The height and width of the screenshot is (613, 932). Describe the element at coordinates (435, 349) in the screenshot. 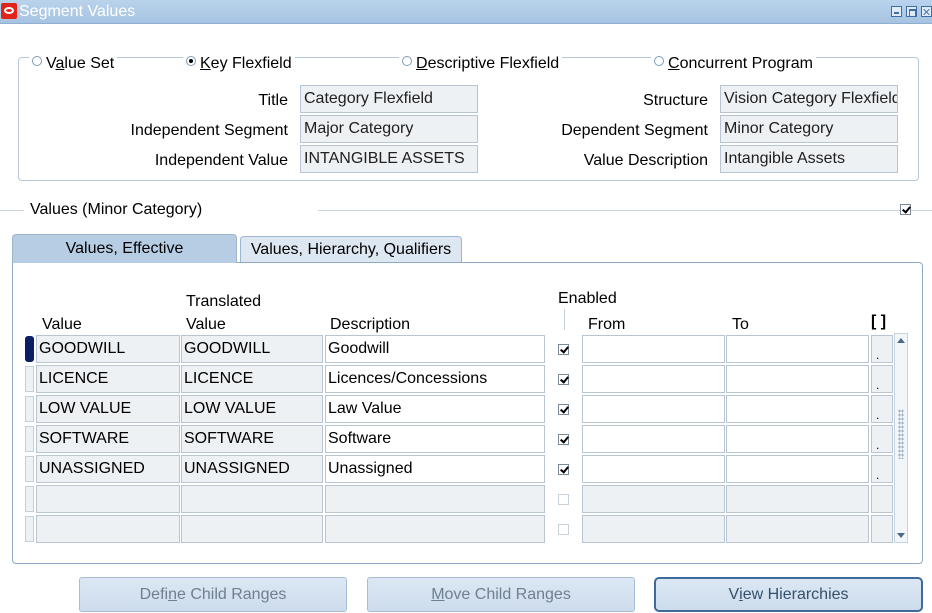

I see `description-cell: Goodwill` at that location.